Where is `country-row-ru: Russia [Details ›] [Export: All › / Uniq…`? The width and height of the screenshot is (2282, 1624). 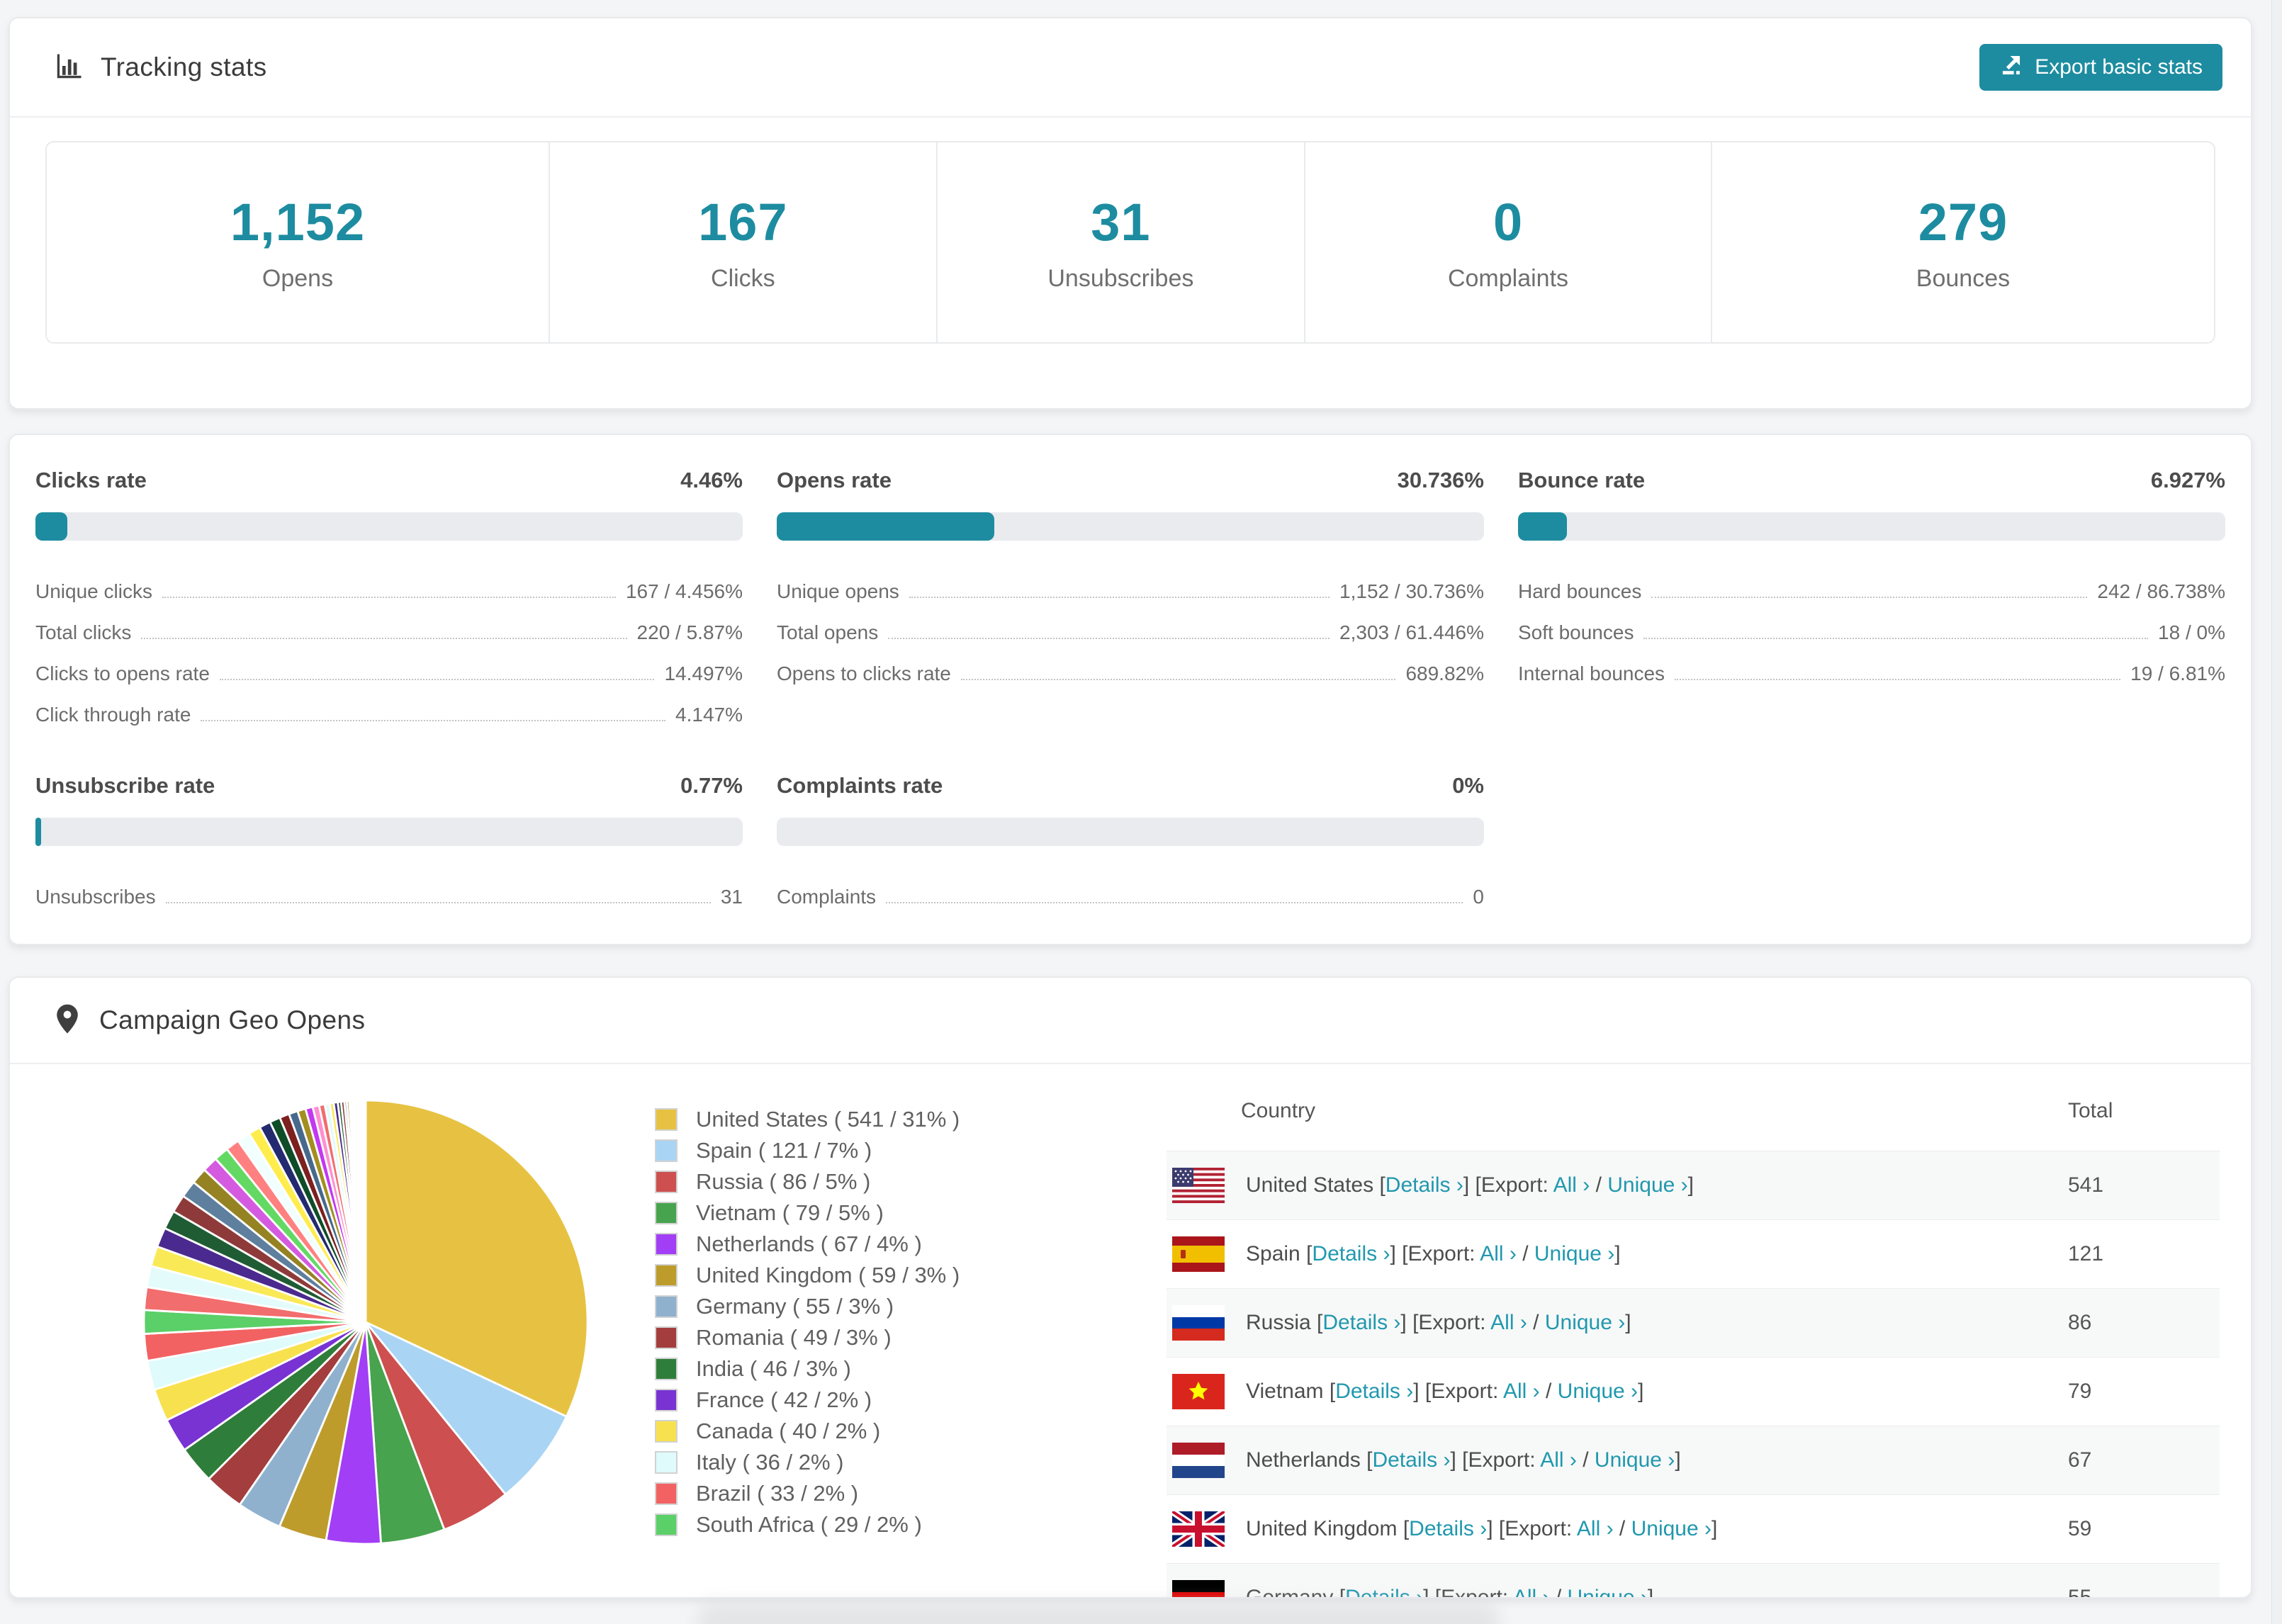
country-row-ru: Russia [Details ›] [Export: All › / Uniq… is located at coordinates (1693, 1322).